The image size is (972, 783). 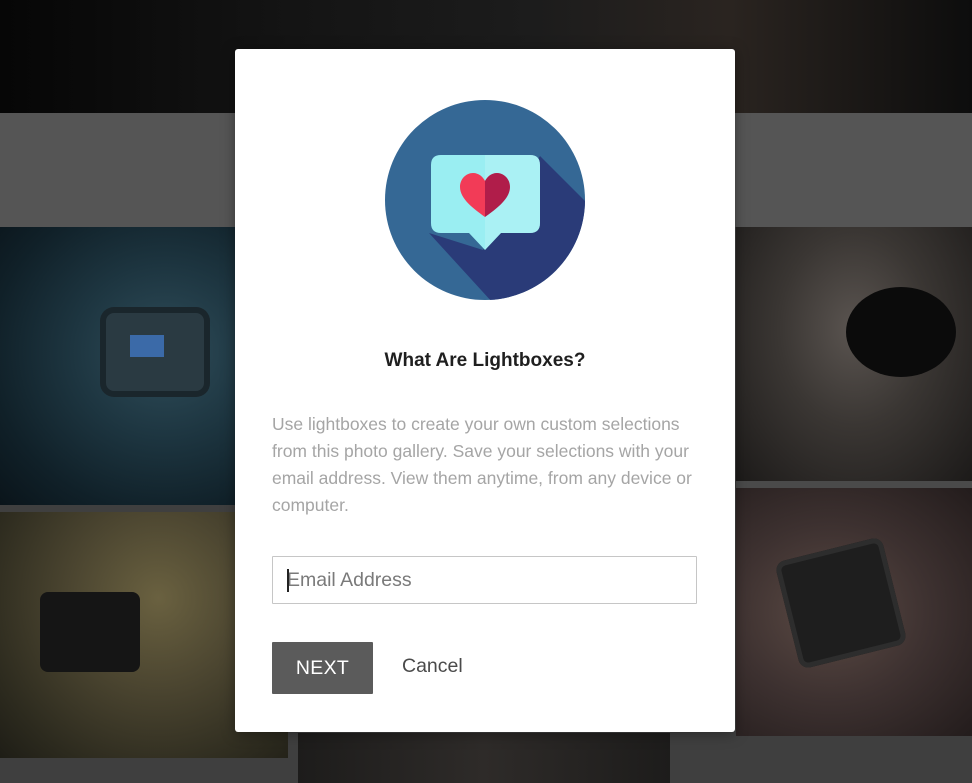 What do you see at coordinates (432, 666) in the screenshot?
I see `cancel-link: Cancel` at bounding box center [432, 666].